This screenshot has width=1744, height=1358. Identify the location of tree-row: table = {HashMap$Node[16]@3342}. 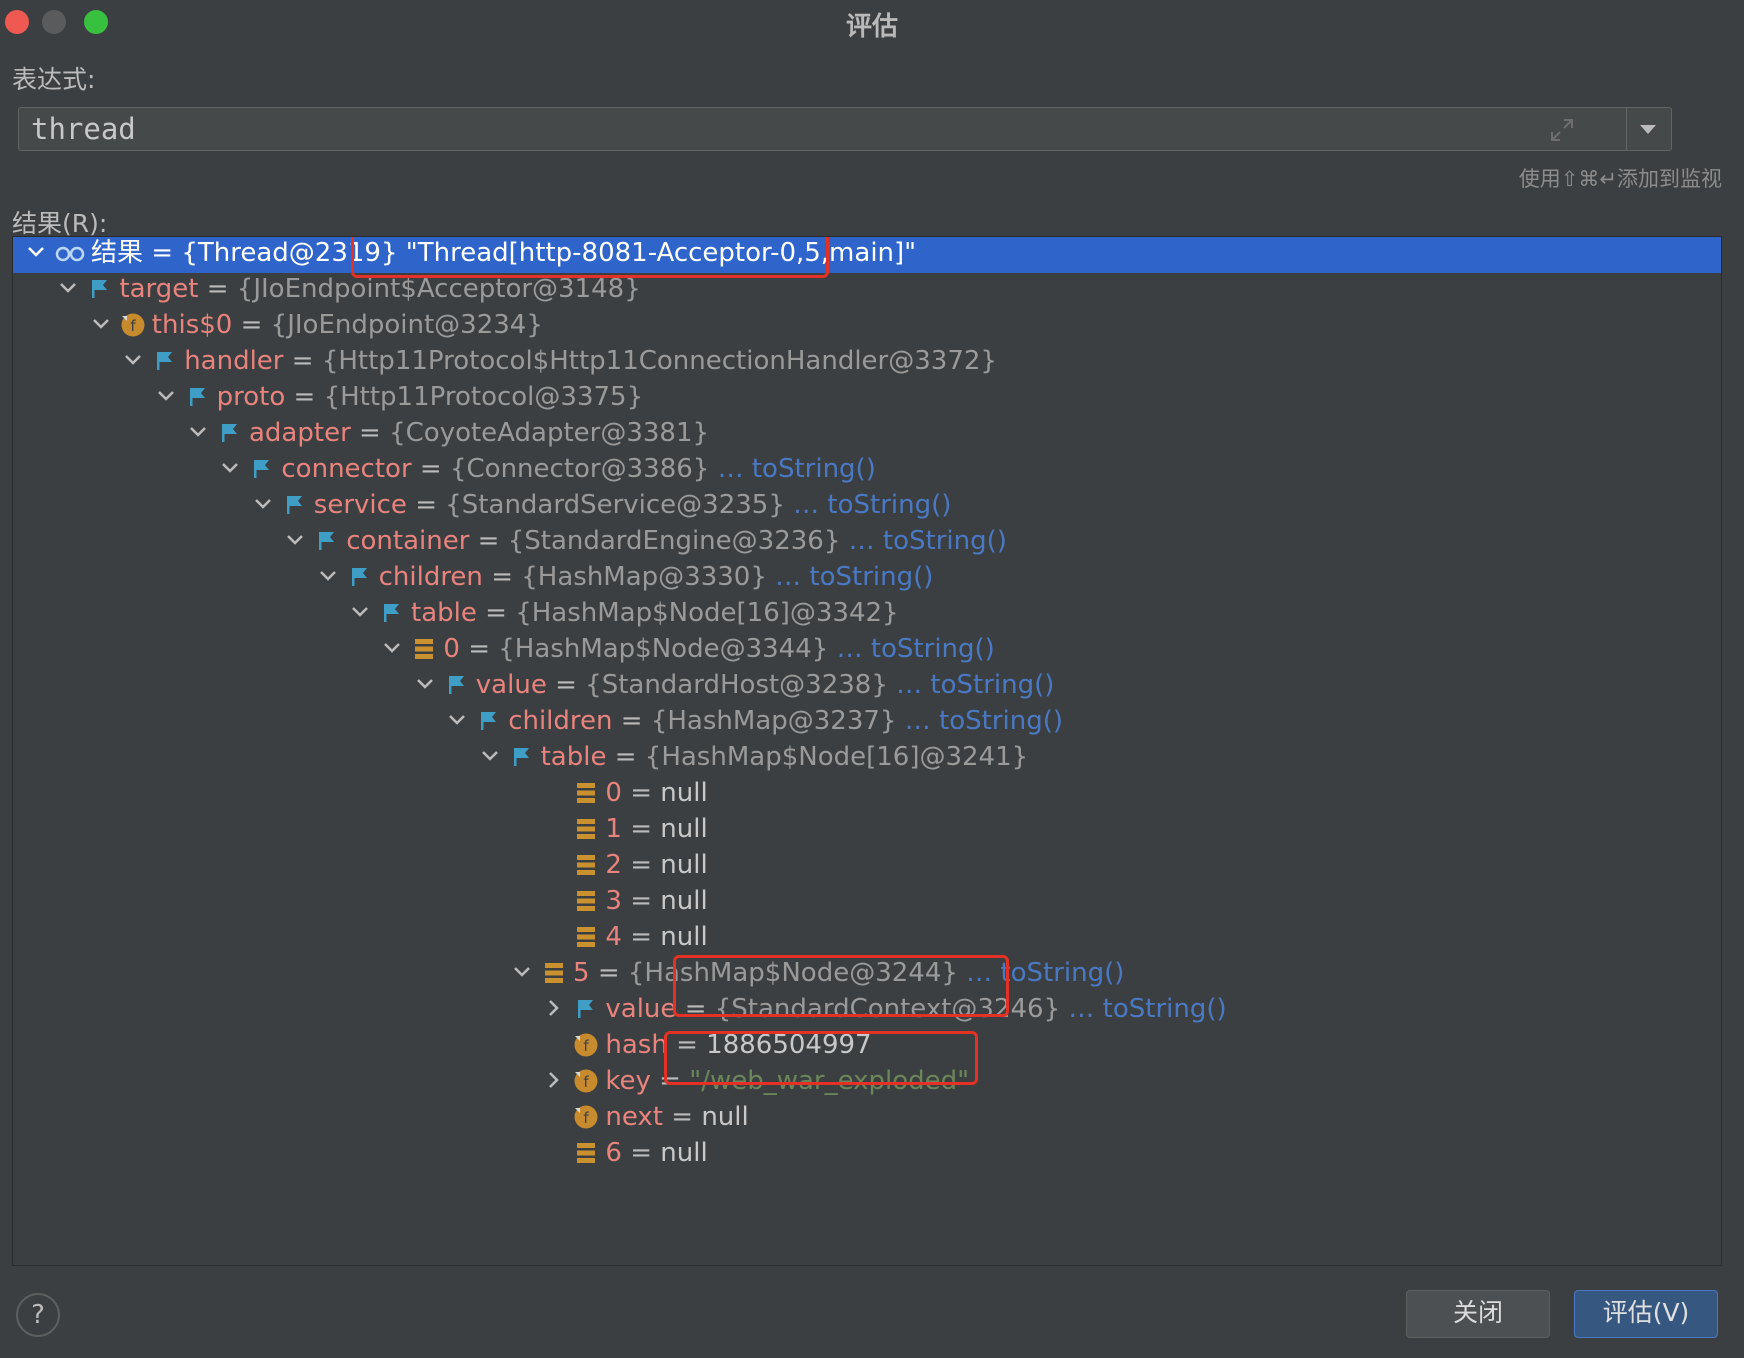
(867, 613).